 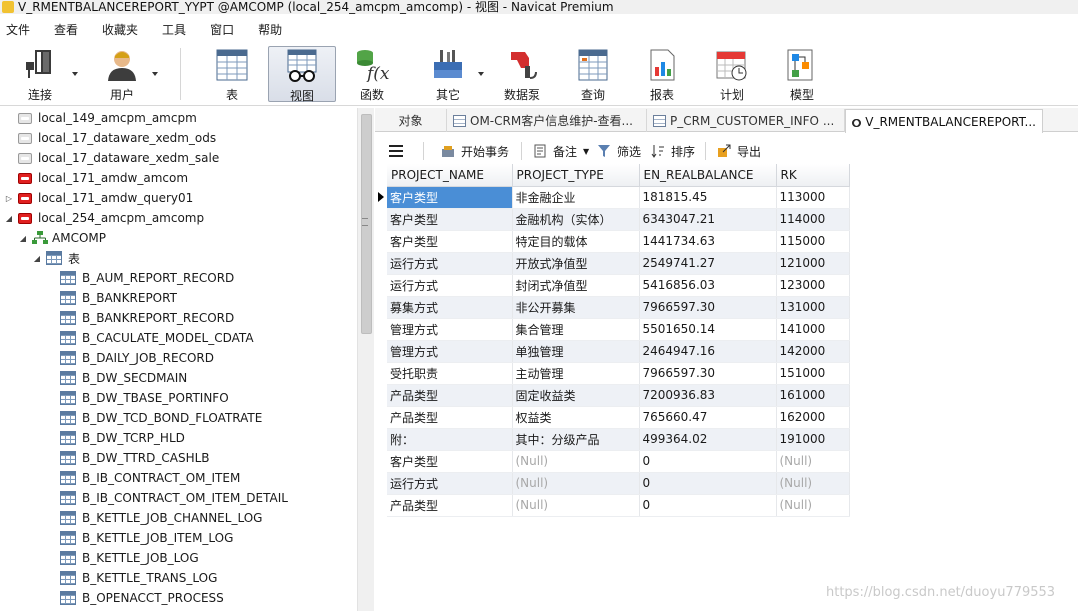 I want to click on expand-arrow-icon: ▷, so click(x=9, y=198).